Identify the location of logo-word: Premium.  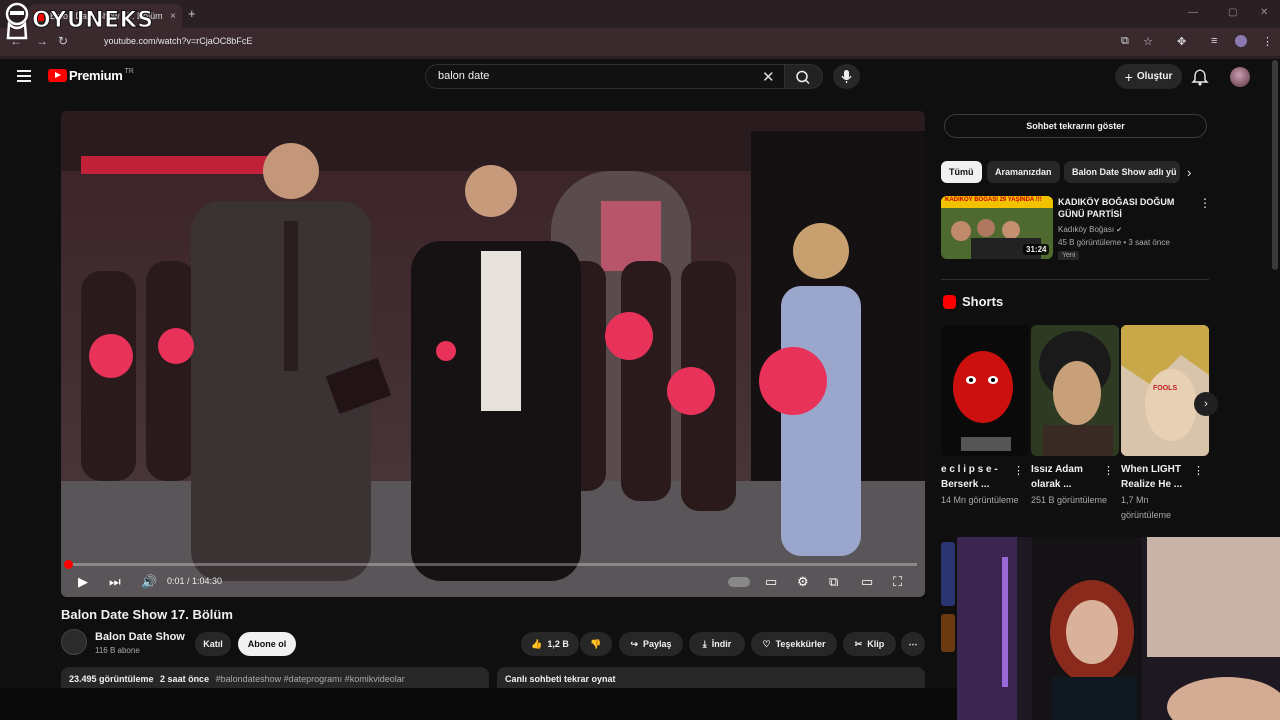
(96, 75).